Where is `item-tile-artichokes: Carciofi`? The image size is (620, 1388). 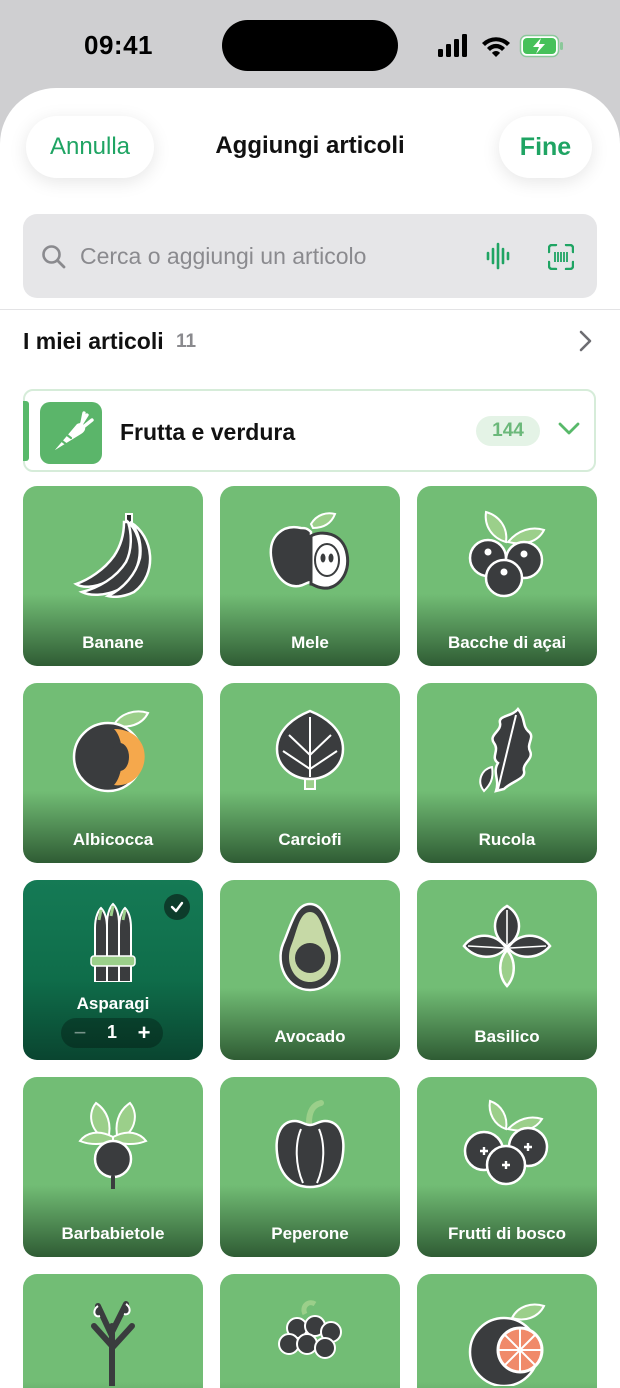 item-tile-artichokes: Carciofi is located at coordinates (310, 773).